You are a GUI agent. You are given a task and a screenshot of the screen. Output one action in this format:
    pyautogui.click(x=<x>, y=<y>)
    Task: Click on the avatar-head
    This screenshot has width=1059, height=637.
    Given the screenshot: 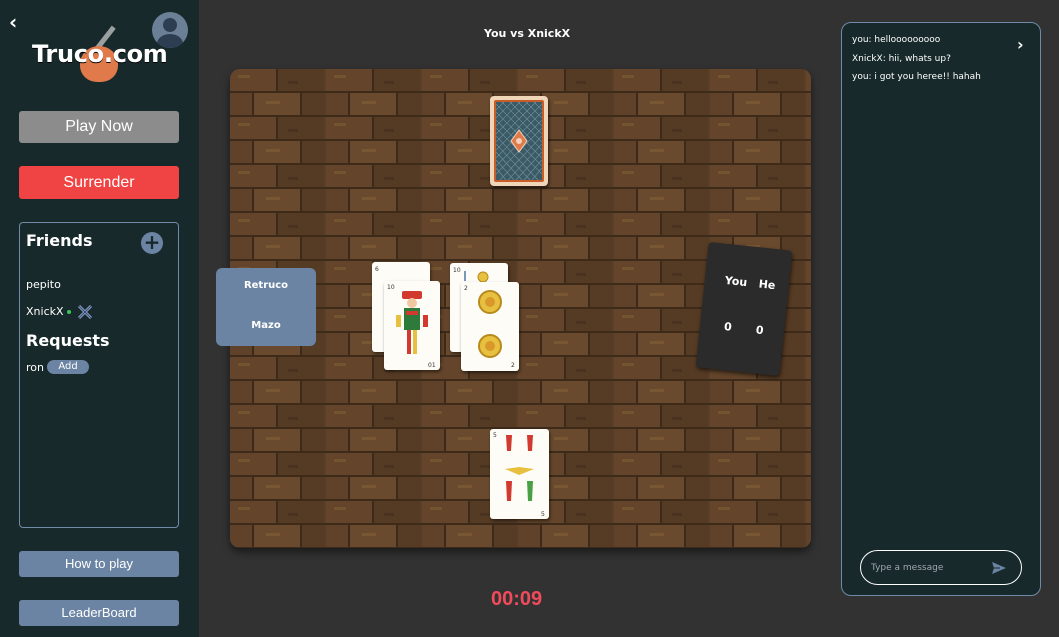 What is the action you would take?
    pyautogui.click(x=170, y=25)
    